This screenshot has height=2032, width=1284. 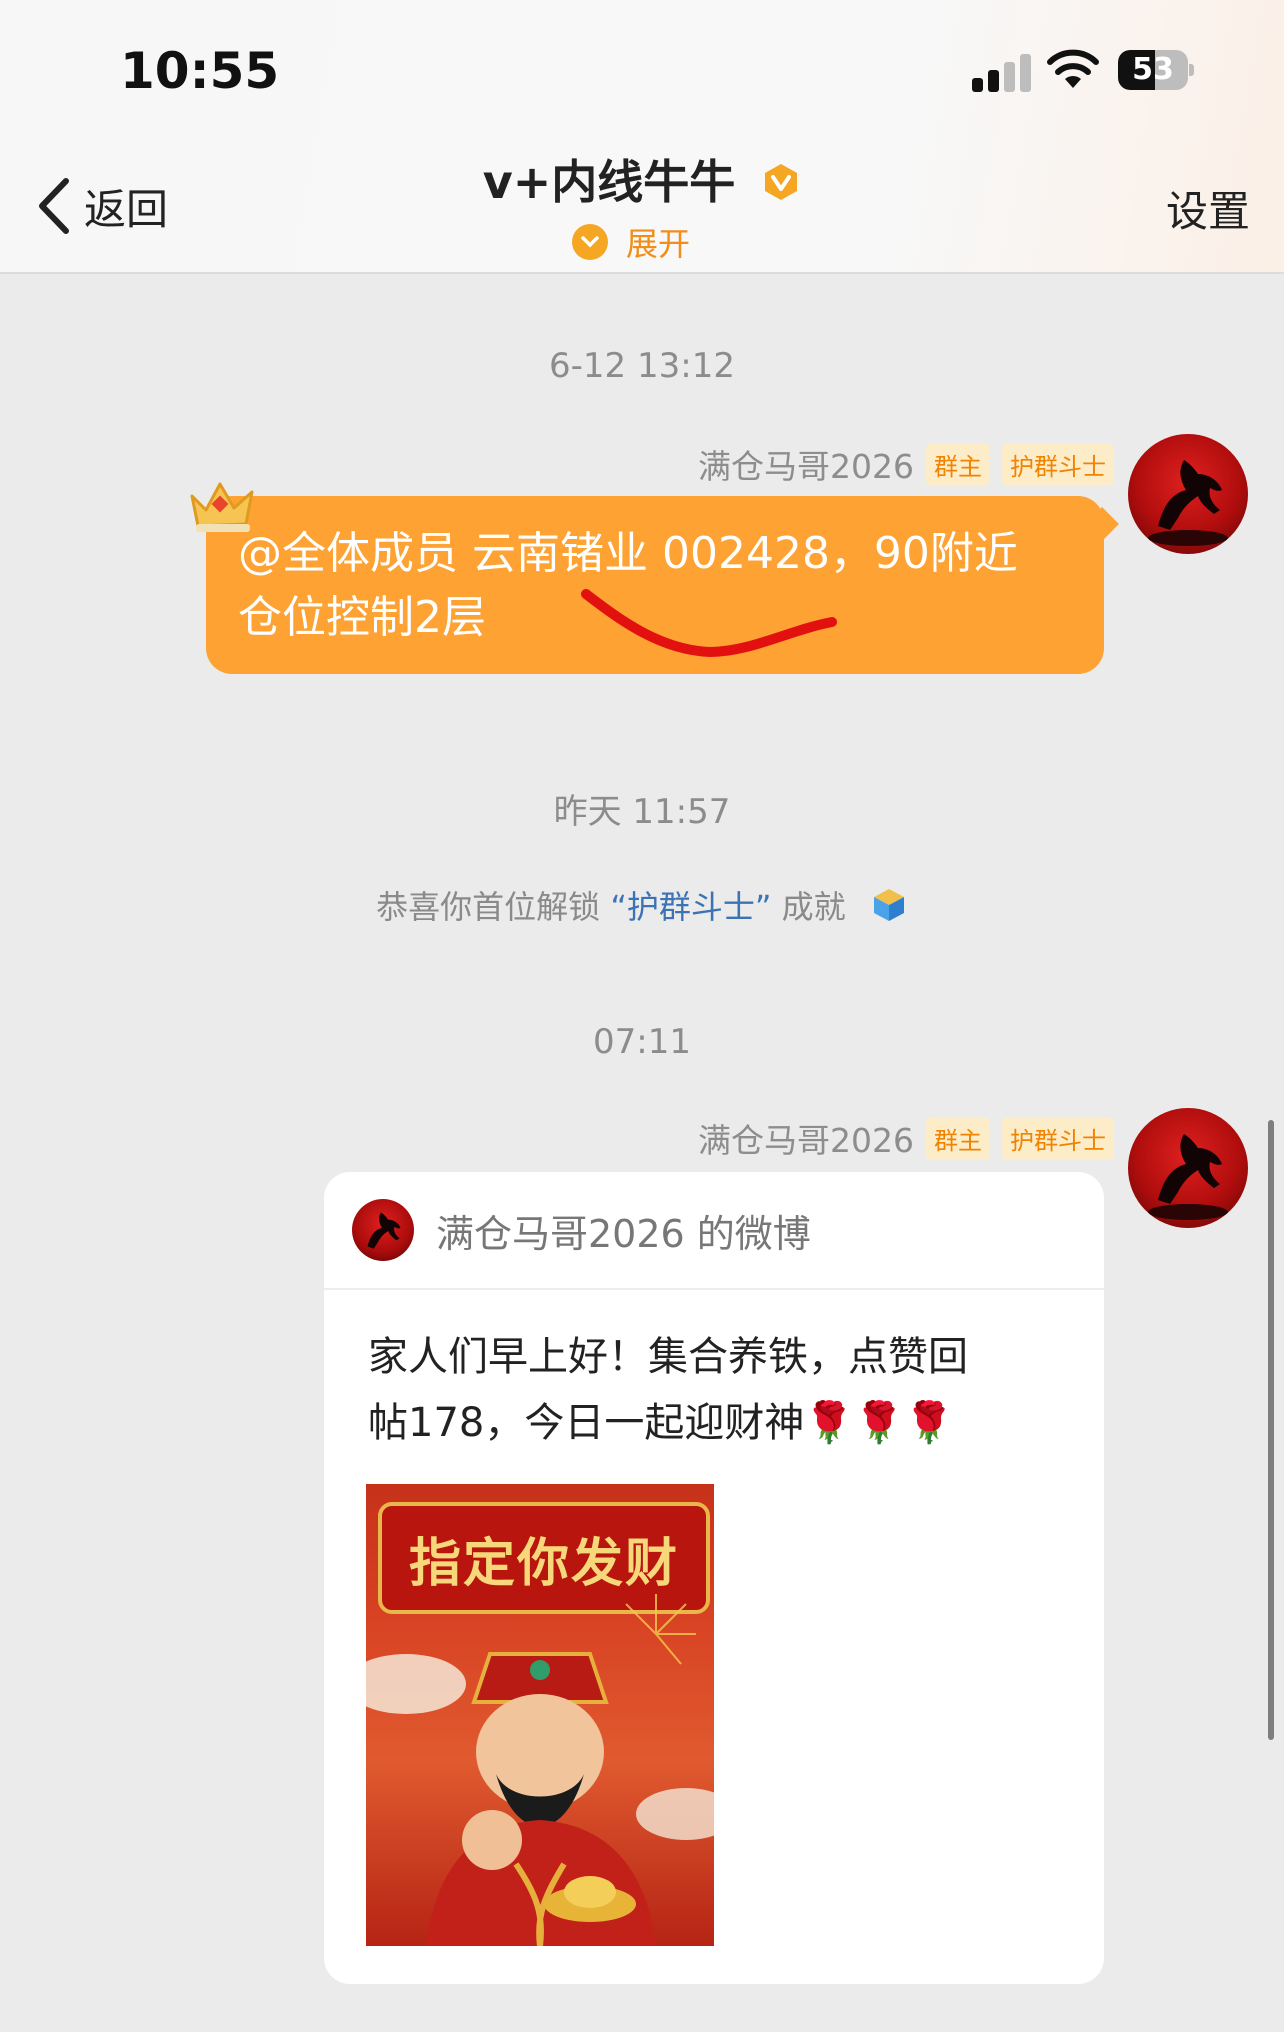 What do you see at coordinates (642, 1042) in the screenshot?
I see `timestamp: 07:11` at bounding box center [642, 1042].